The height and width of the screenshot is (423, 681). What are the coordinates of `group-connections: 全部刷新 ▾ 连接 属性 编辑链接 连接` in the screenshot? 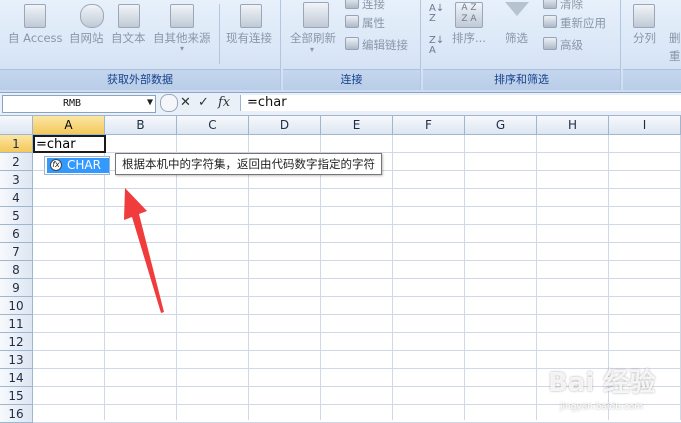 It's located at (352, 45).